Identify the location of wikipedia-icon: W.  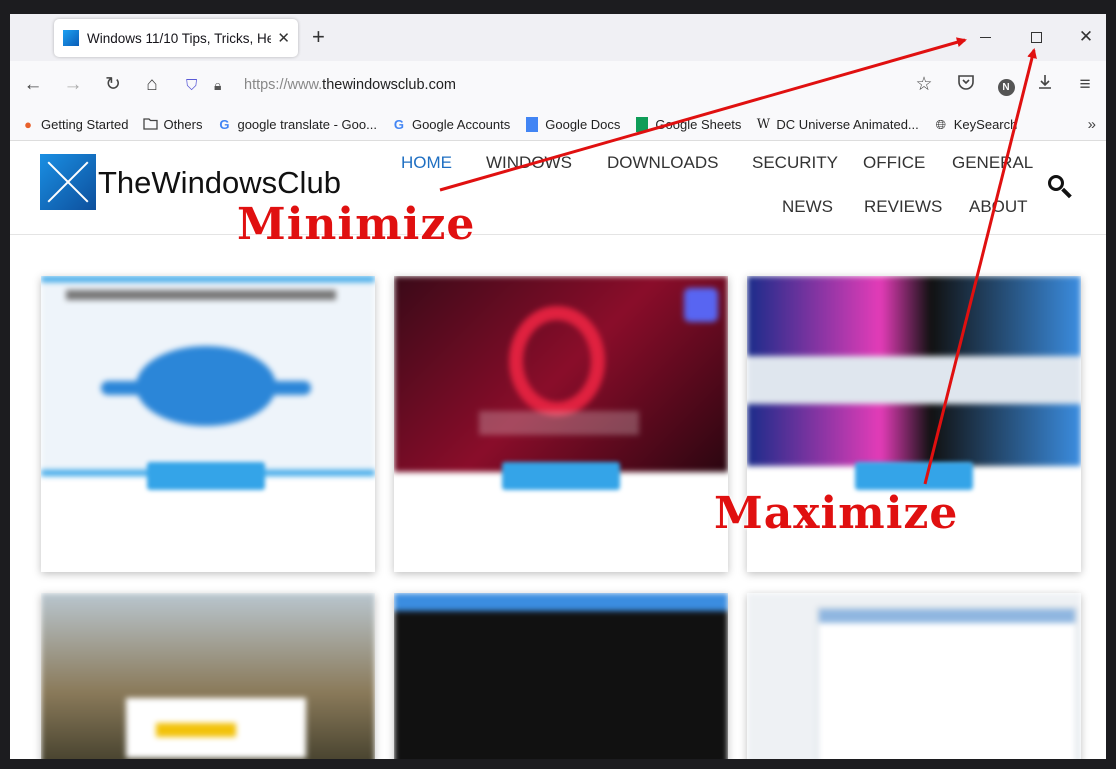
(763, 124).